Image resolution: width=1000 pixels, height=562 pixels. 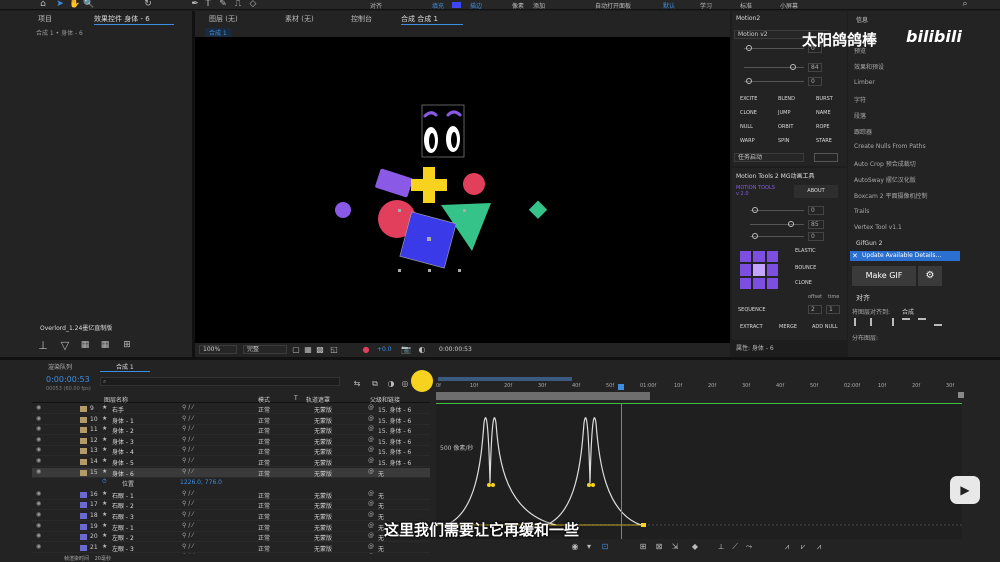 I want to click on panel-item-tracker: 跟踪器, so click(x=863, y=131).